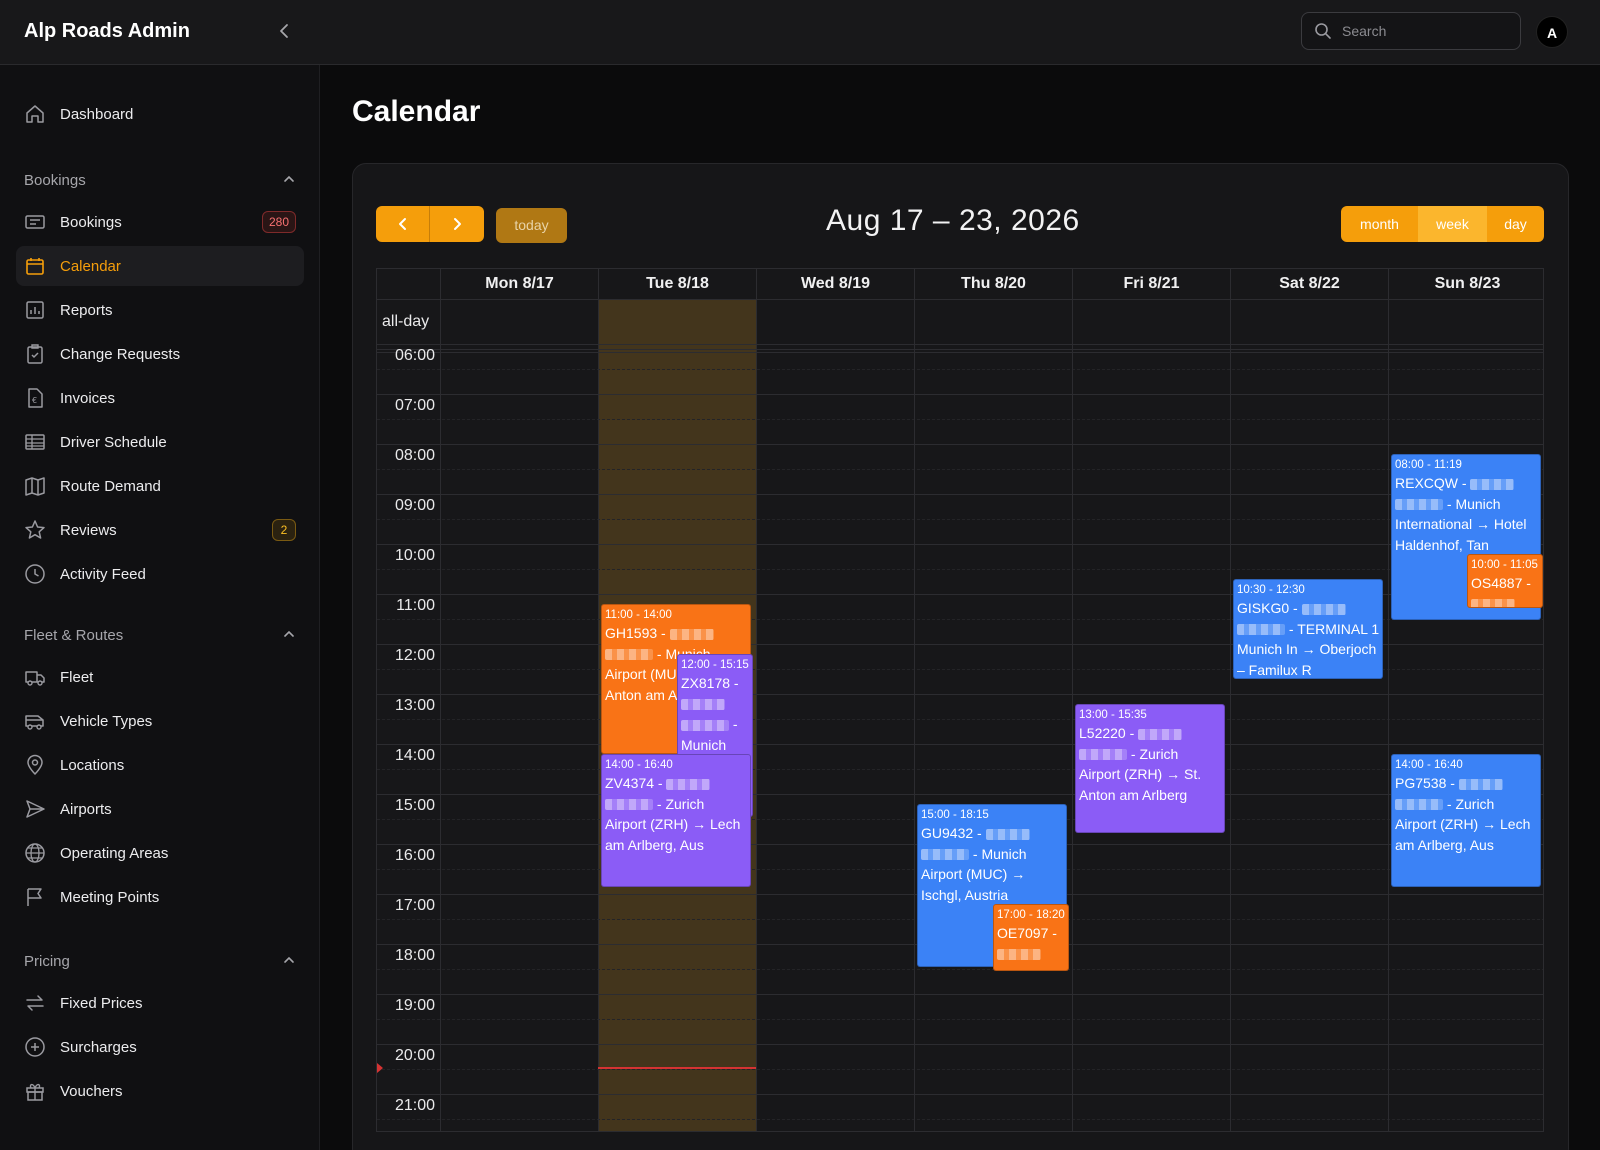 The image size is (1600, 1150). What do you see at coordinates (74, 635) in the screenshot?
I see `group-label: Fleet & Routes` at bounding box center [74, 635].